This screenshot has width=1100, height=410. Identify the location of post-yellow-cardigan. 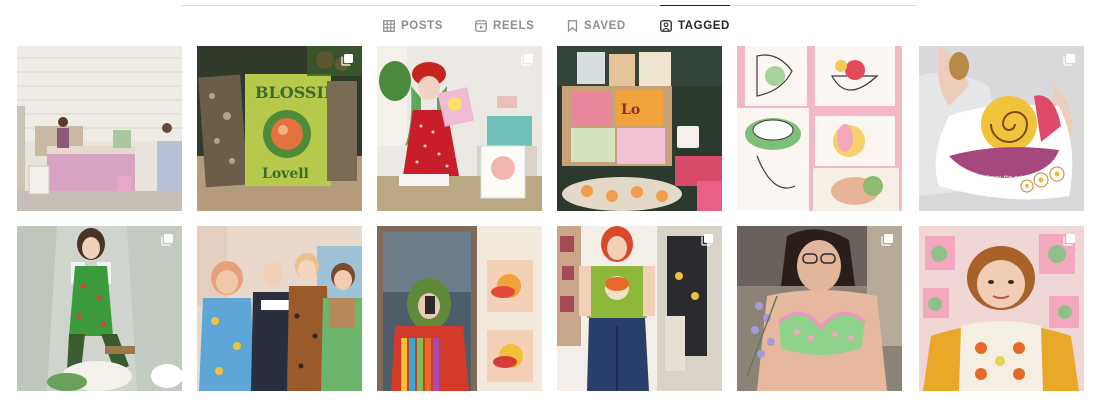
(1001, 308).